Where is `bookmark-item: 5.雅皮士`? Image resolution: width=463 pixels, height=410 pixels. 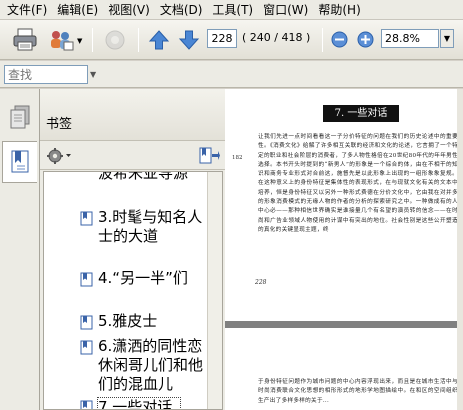 bookmark-item: 5.雅皮士 is located at coordinates (133, 322).